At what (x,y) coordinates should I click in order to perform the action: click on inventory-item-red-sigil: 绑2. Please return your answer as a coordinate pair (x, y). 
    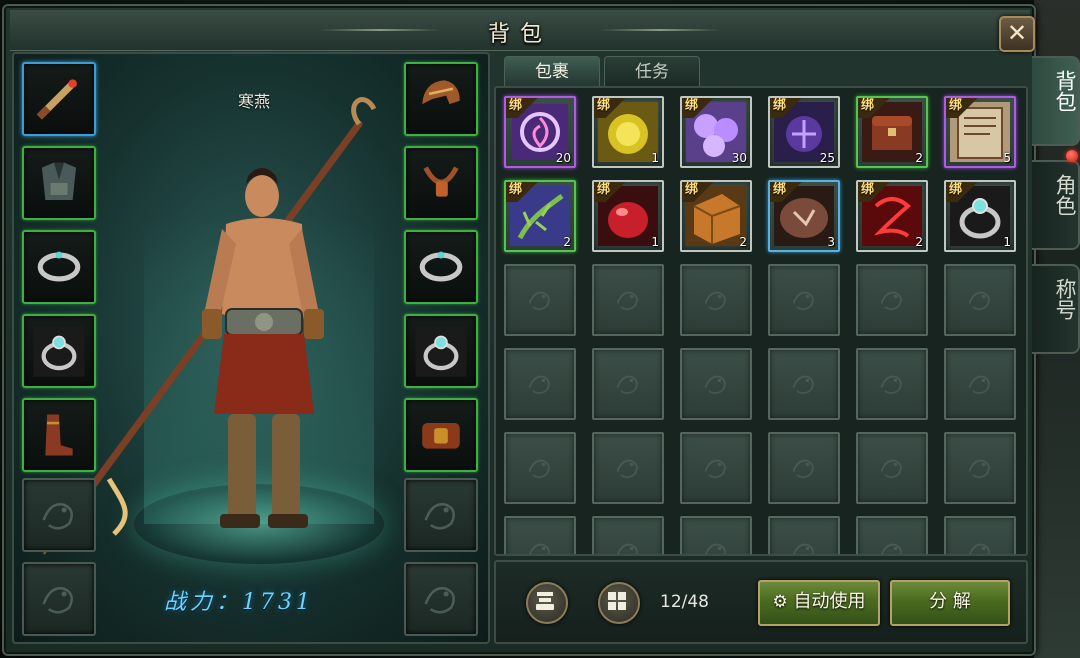
    Looking at the image, I should click on (892, 216).